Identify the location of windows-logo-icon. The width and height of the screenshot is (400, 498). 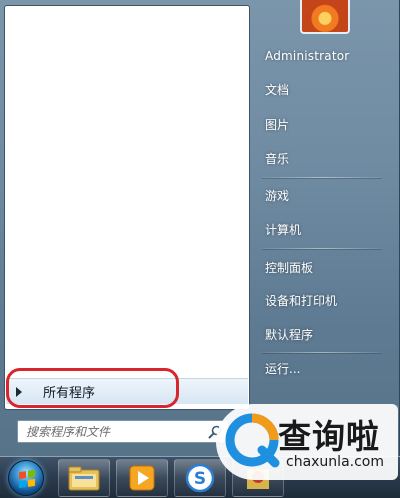
(27, 478).